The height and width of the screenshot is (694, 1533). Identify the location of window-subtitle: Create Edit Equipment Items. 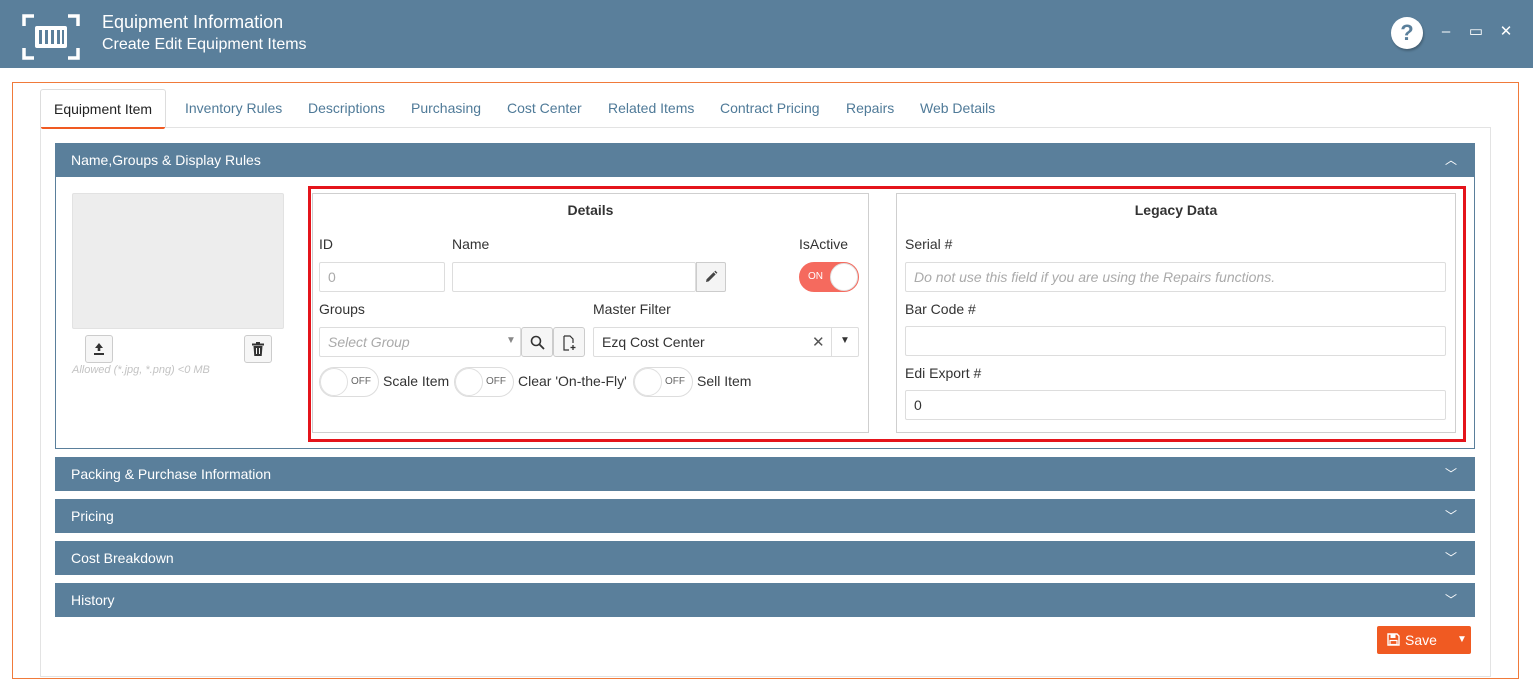
(204, 44).